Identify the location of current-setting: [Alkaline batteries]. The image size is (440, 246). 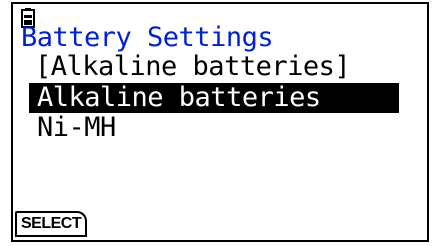
(193, 66).